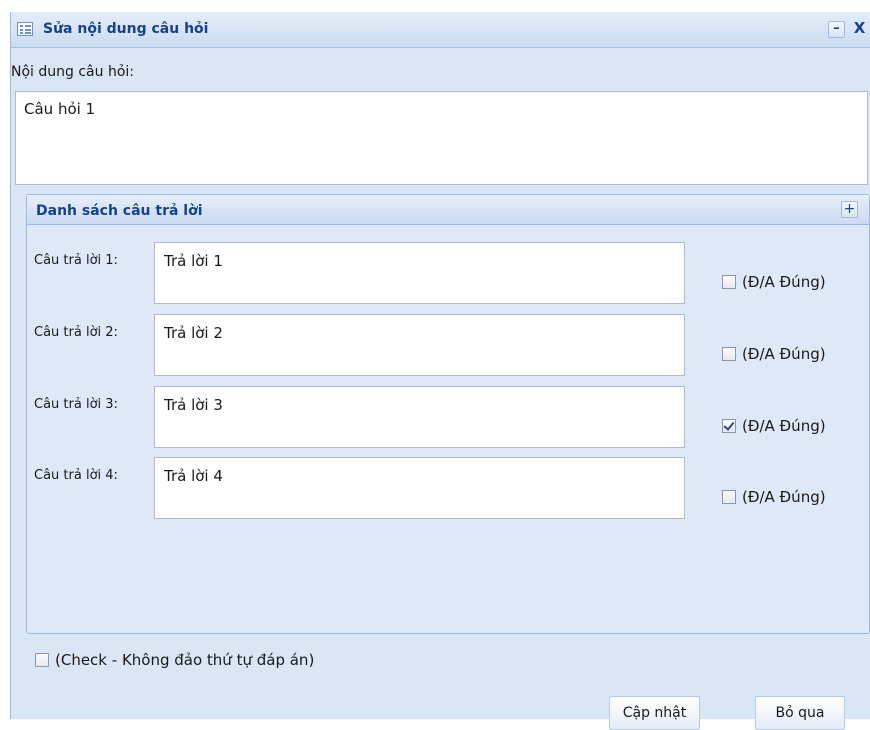  Describe the element at coordinates (419, 488) in the screenshot. I see `answer-4-textarea: Trả lời 4` at that location.